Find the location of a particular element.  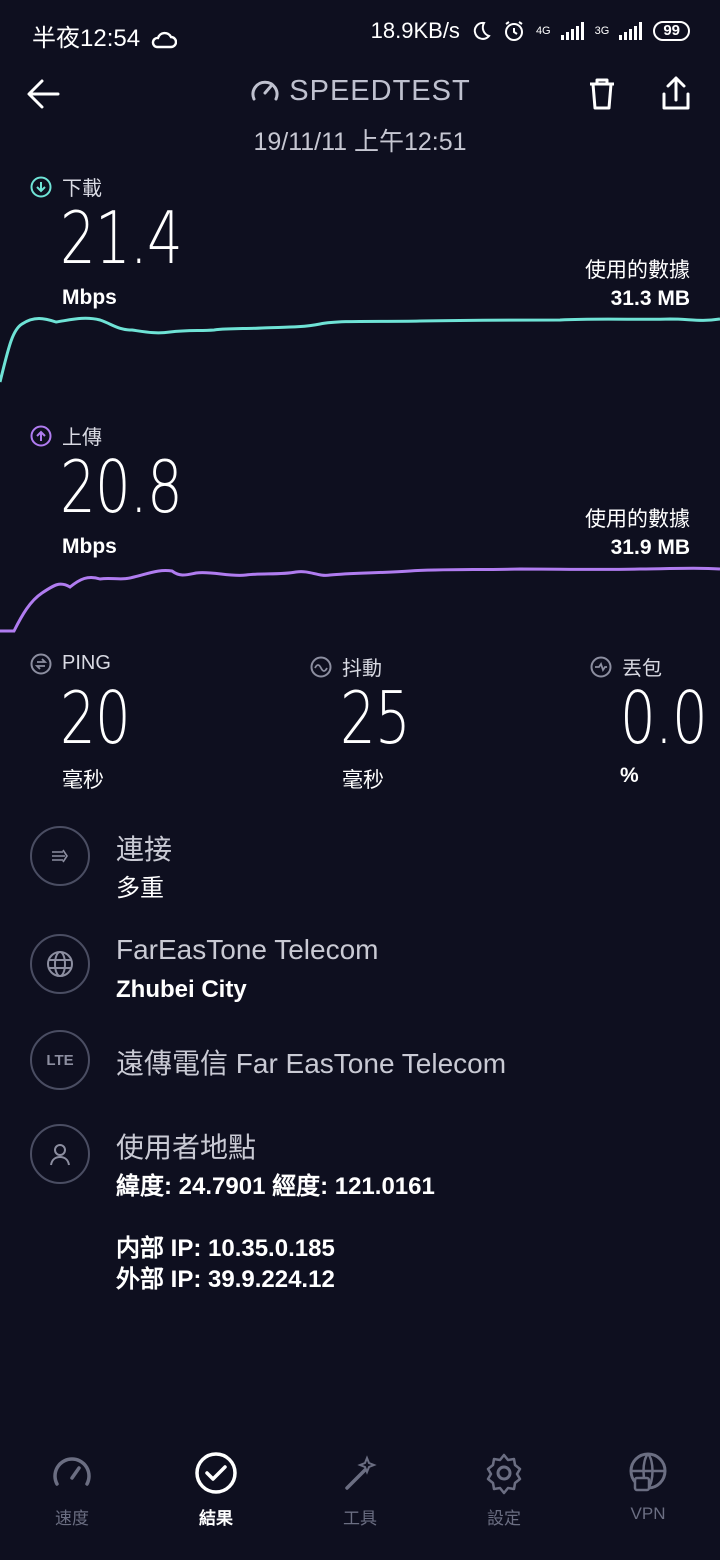

server-title: FarEasTone Telecom is located at coordinates (247, 949).